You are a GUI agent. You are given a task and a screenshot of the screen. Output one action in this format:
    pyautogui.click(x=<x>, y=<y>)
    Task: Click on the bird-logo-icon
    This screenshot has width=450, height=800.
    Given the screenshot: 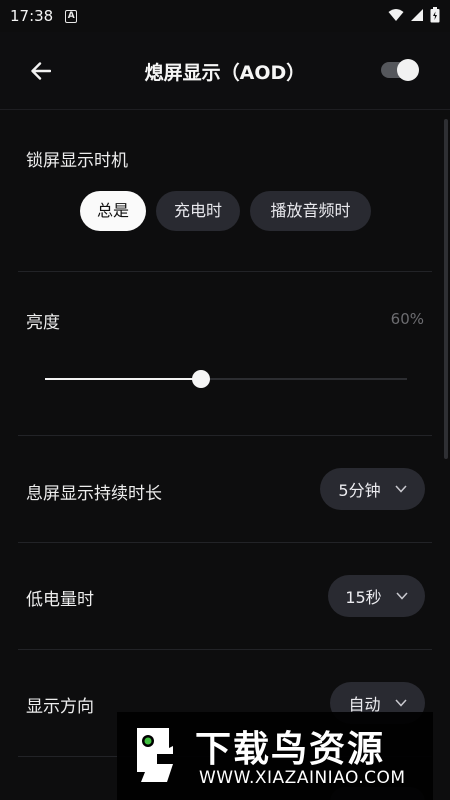 What is the action you would take?
    pyautogui.click(x=155, y=755)
    